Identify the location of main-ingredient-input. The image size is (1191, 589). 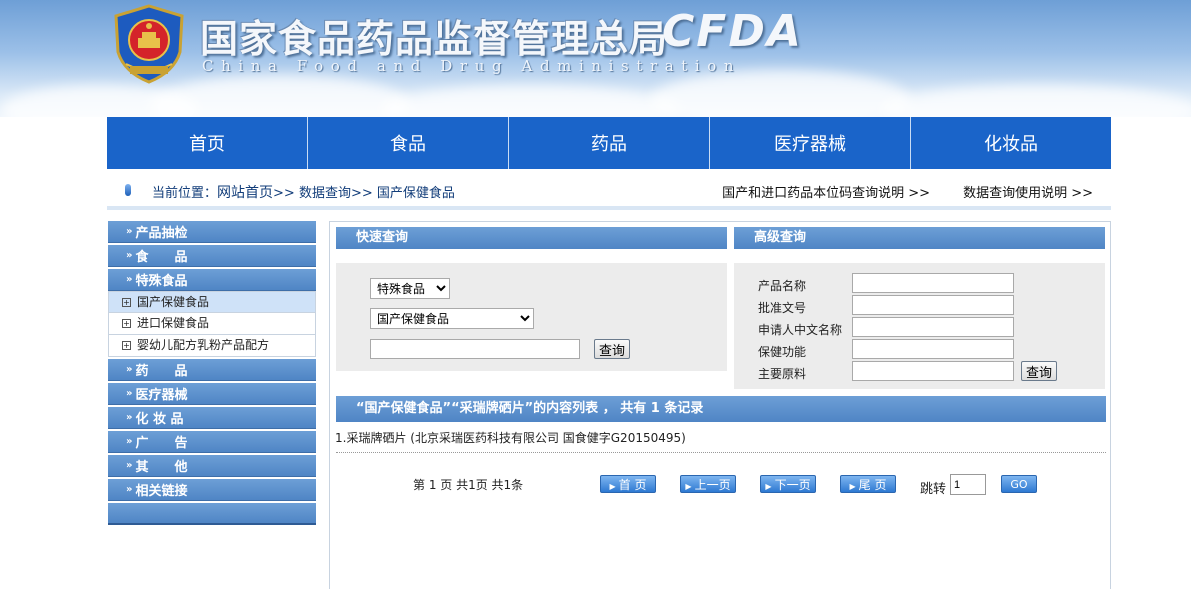
(933, 371).